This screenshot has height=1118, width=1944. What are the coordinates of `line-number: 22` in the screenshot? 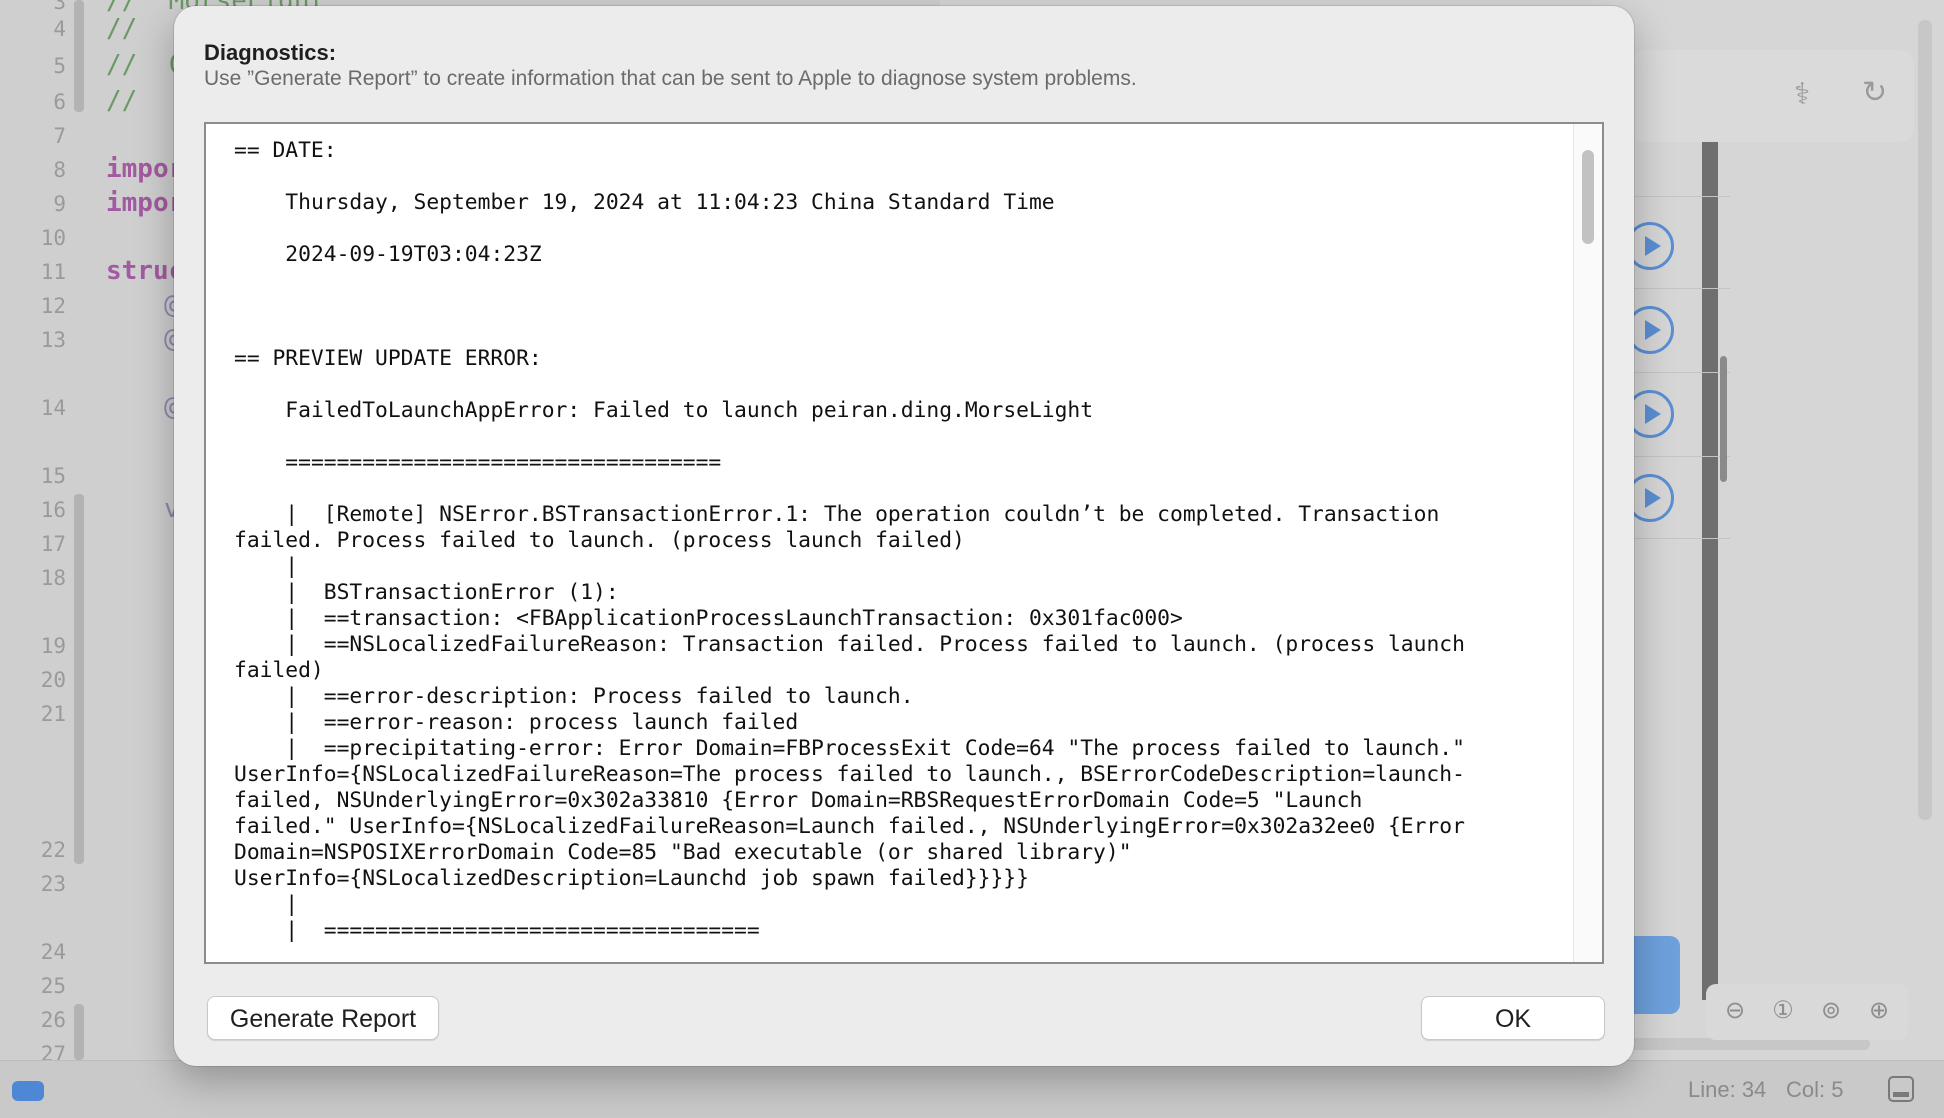 It's located at (53, 850).